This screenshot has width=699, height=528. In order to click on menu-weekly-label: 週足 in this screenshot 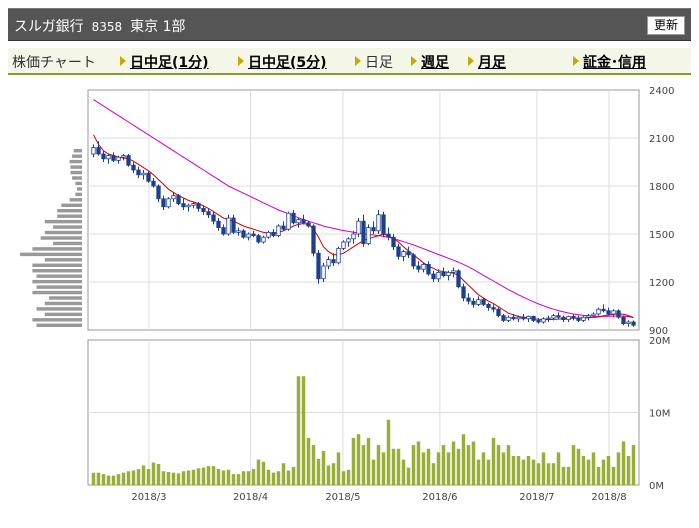, I will do `click(435, 63)`.